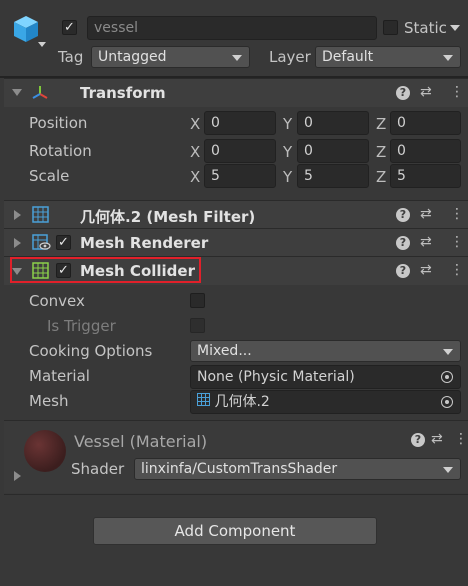  What do you see at coordinates (132, 57) in the screenshot?
I see `tag-value: Untagged` at bounding box center [132, 57].